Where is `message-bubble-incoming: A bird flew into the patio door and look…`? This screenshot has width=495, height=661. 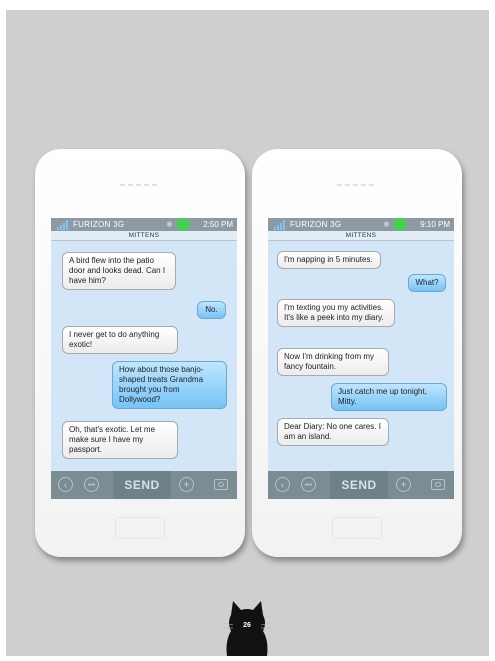
message-bubble-incoming: A bird flew into the patio door and look… is located at coordinates (119, 271).